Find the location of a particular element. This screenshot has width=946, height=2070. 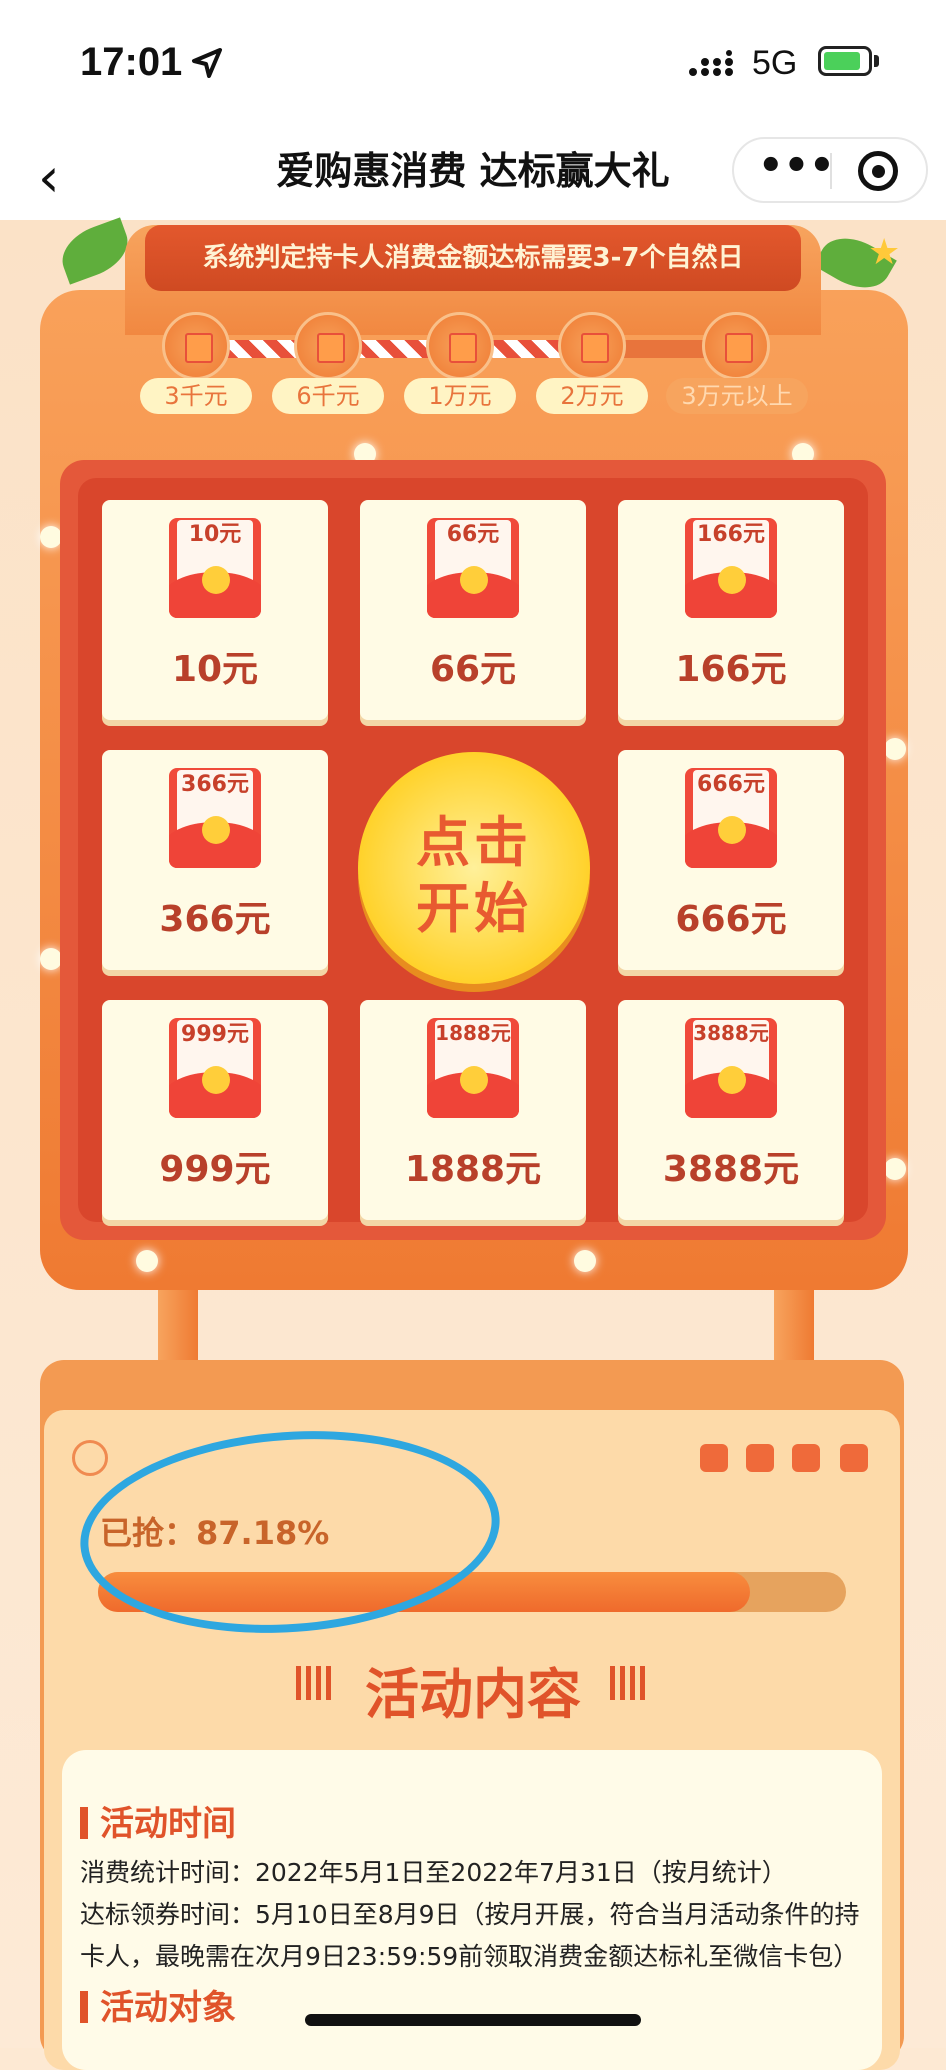

prize-amount: 999元 is located at coordinates (215, 1169).